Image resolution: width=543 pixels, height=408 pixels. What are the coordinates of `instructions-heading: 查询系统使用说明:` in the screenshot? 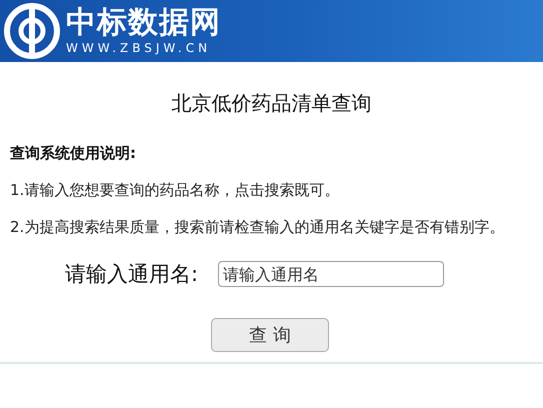 It's located at (73, 153).